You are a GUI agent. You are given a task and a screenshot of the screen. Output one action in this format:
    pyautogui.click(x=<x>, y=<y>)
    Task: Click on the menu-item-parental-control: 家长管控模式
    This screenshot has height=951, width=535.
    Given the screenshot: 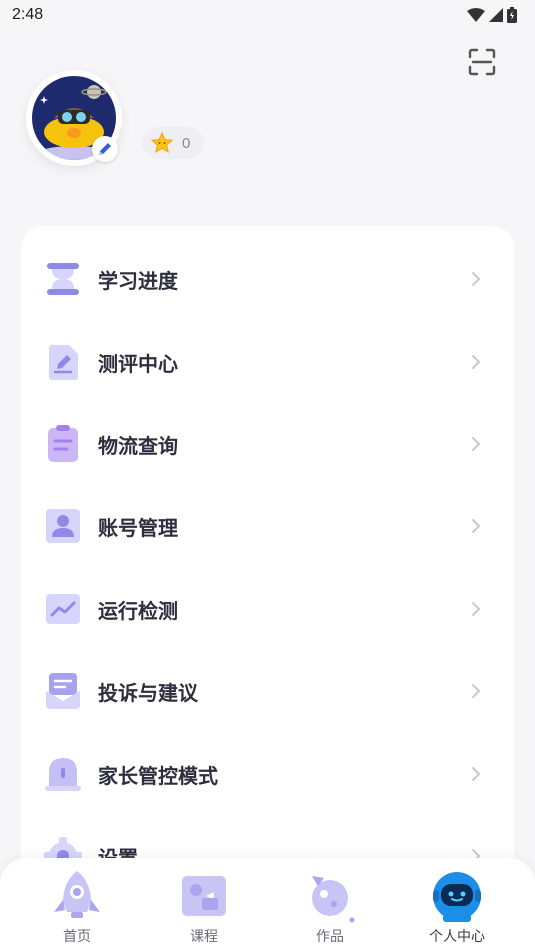 What is the action you would take?
    pyautogui.click(x=267, y=774)
    